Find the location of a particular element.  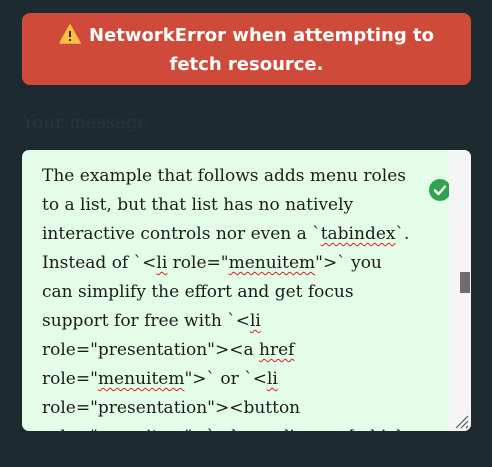

textarea-scrollbar is located at coordinates (460, 290).